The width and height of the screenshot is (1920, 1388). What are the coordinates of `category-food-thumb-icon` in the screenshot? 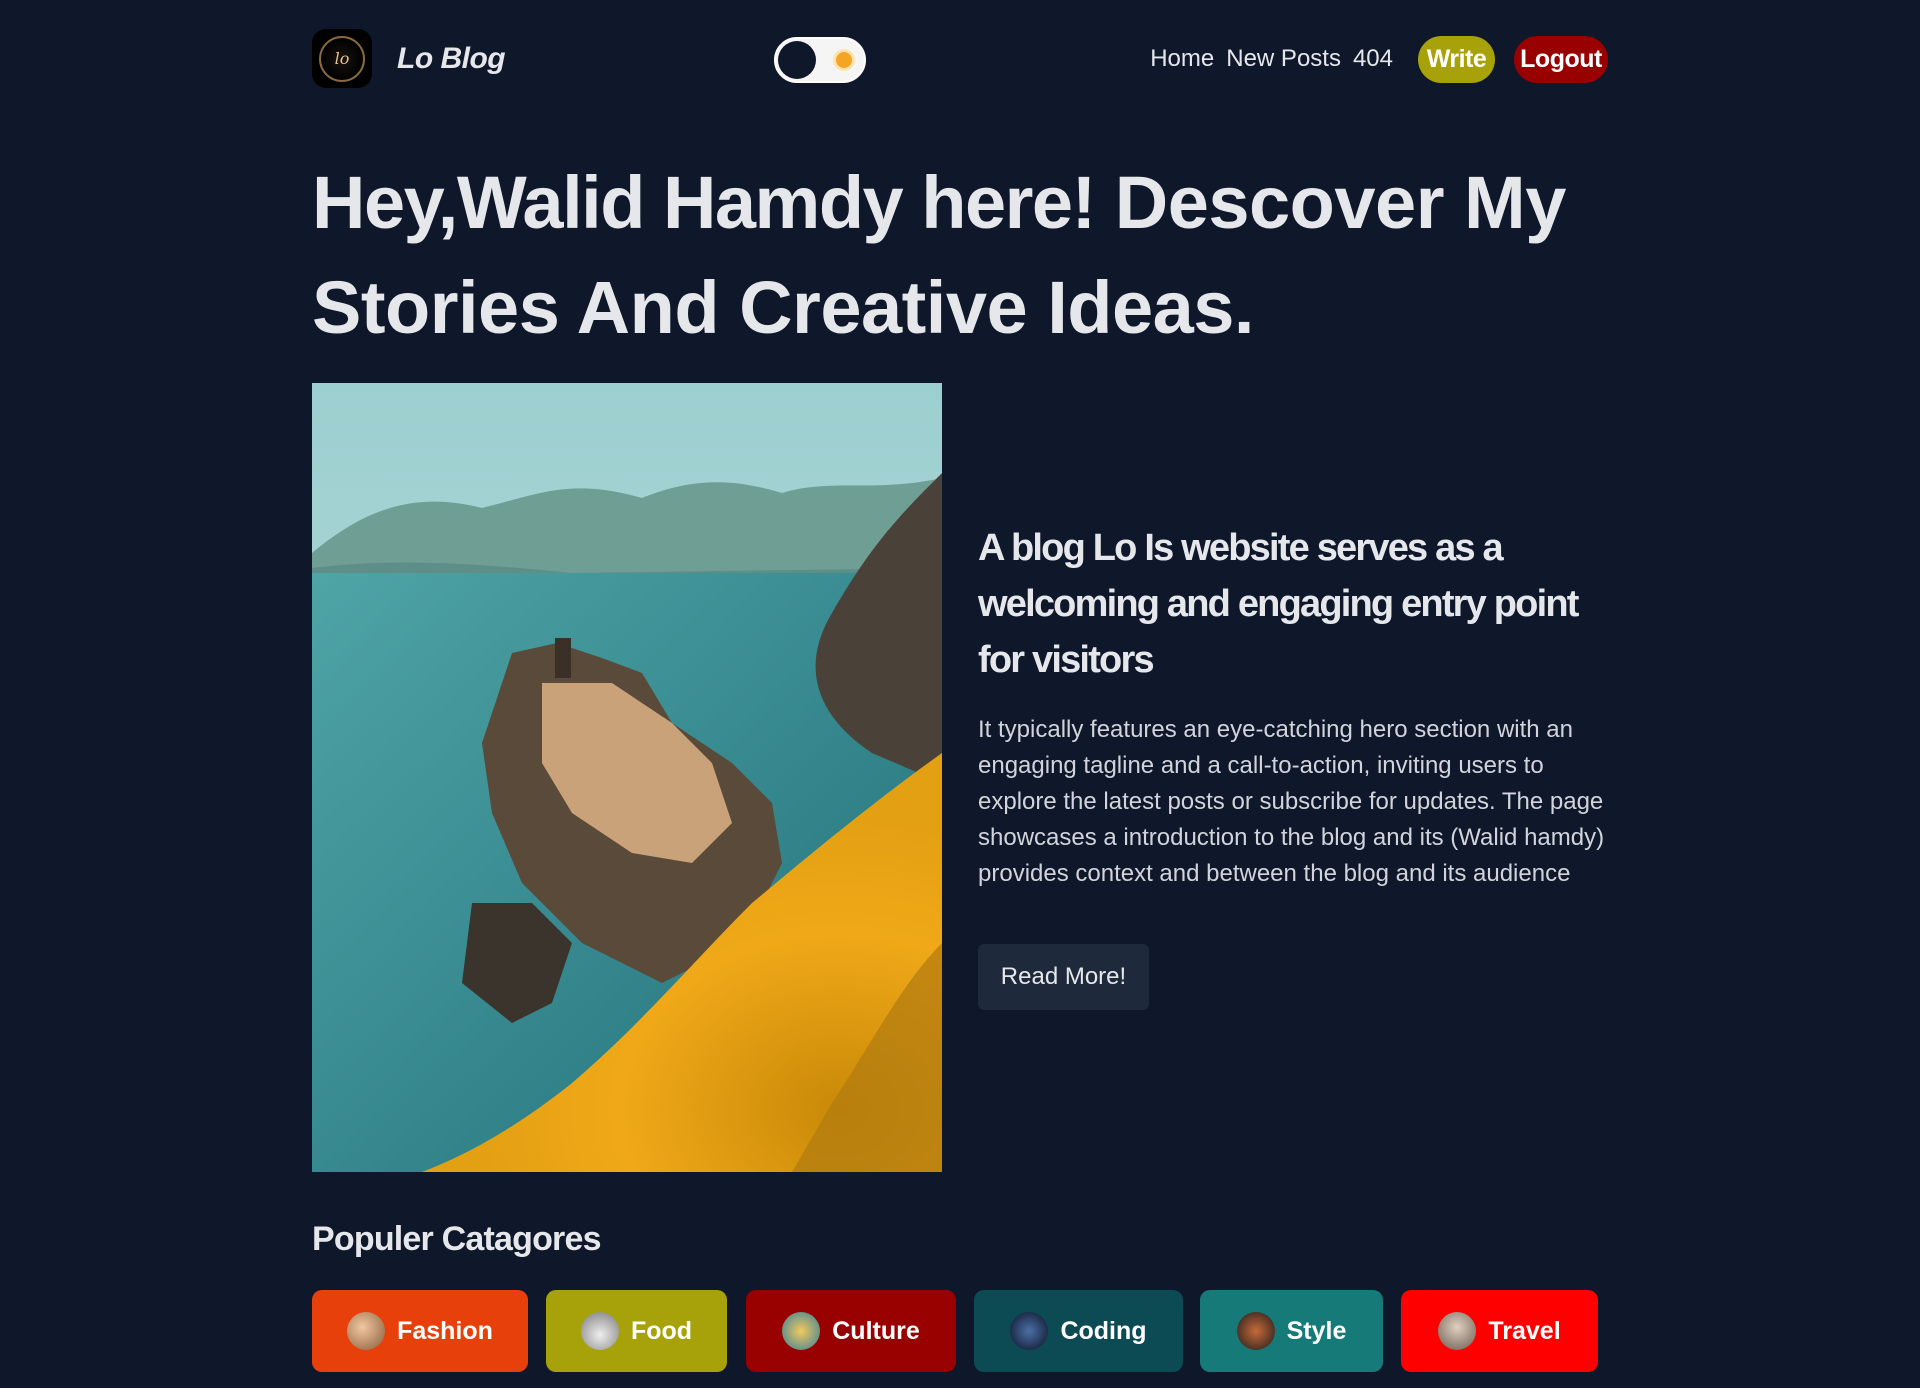 It's located at (599, 1331).